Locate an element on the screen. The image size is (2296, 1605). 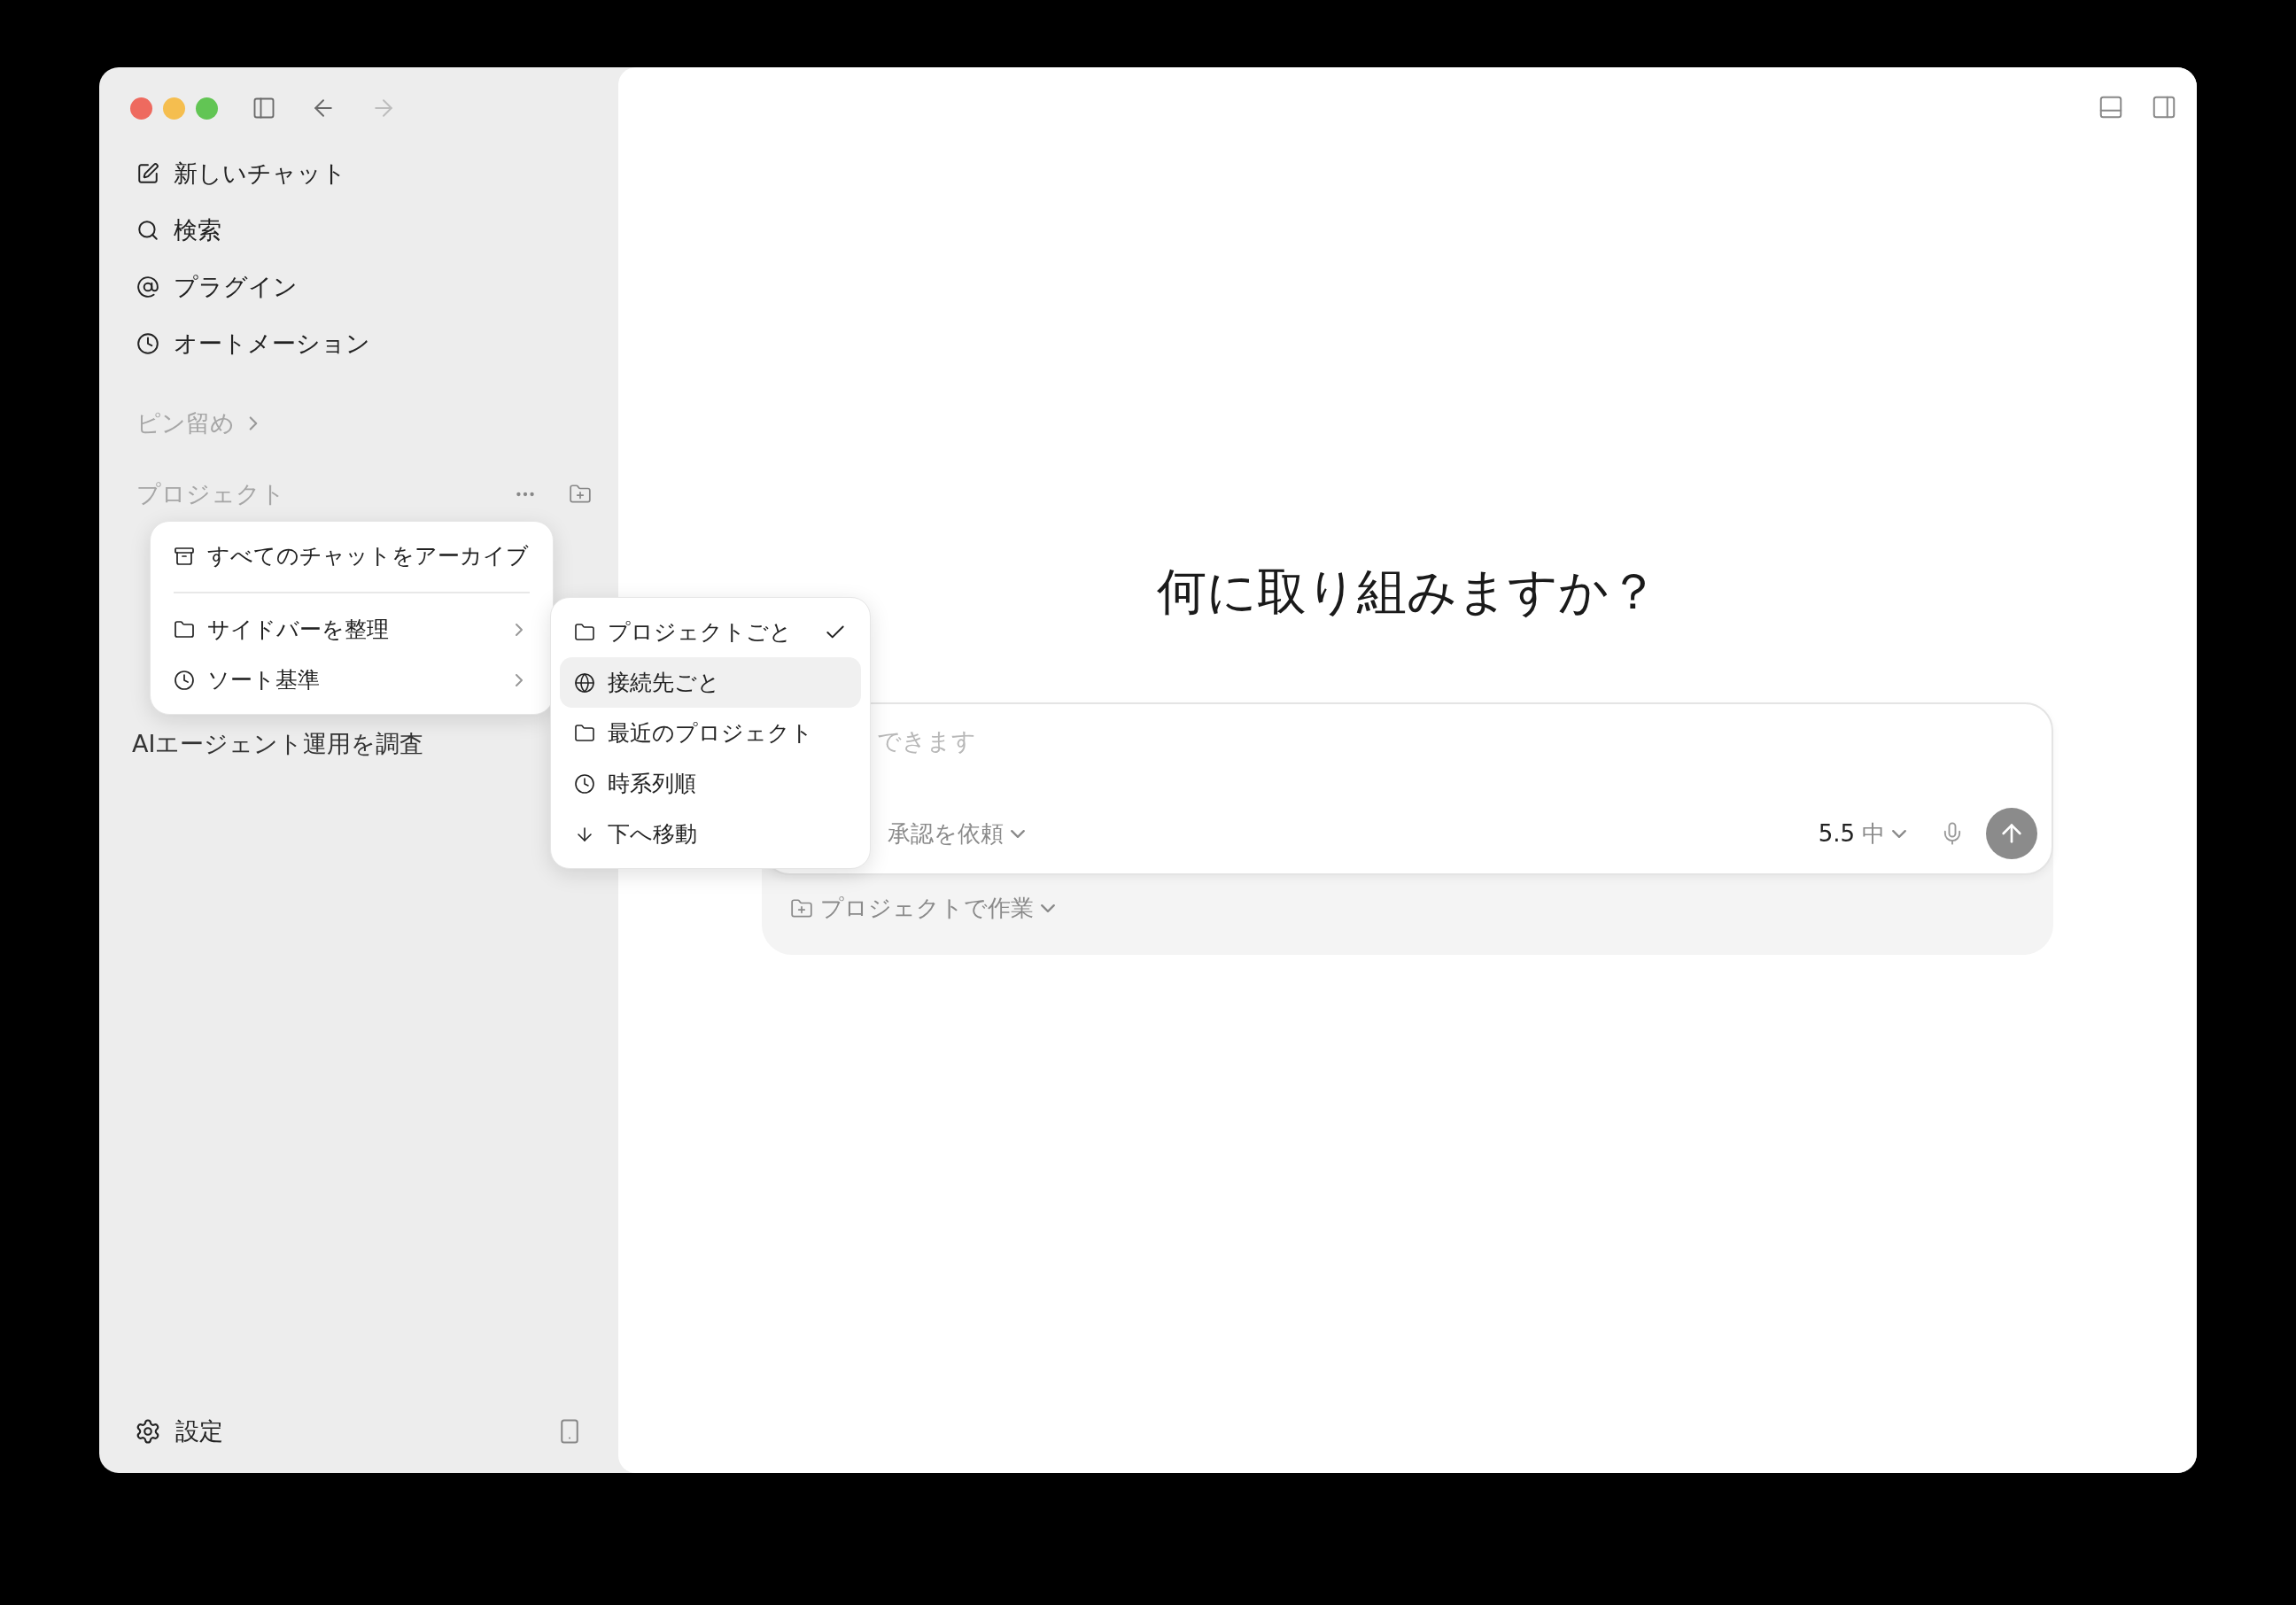
menu-item: ソート基準 is located at coordinates (352, 680).